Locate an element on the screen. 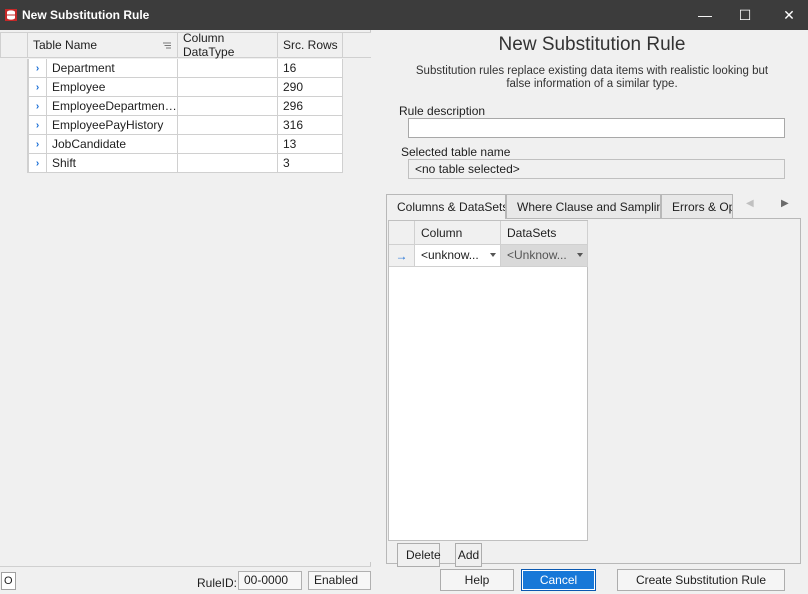  delete-button: Delete is located at coordinates (419, 555).